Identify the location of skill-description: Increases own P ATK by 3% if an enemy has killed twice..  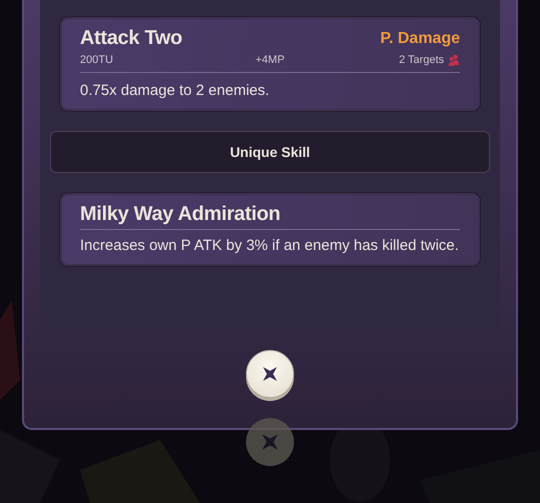
(270, 245).